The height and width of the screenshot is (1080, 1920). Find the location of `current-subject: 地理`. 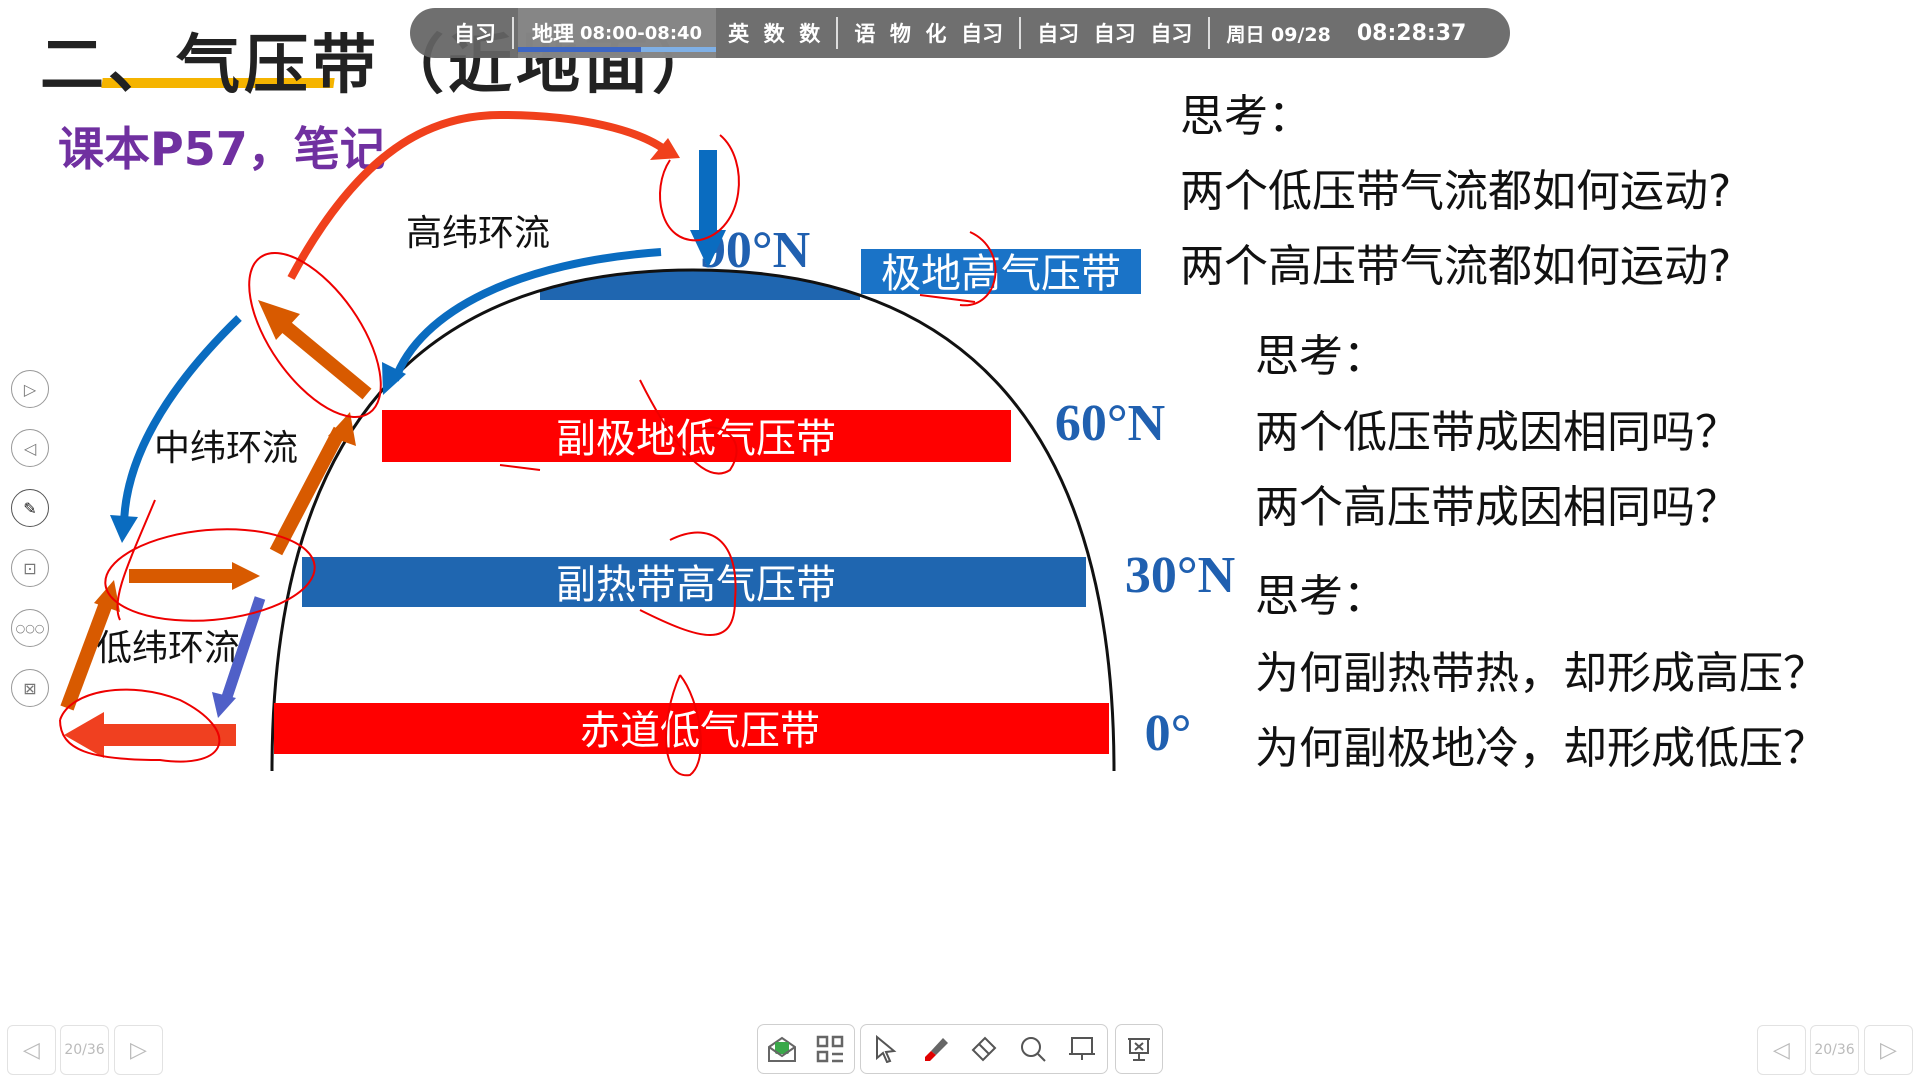

current-subject: 地理 is located at coordinates (553, 34).